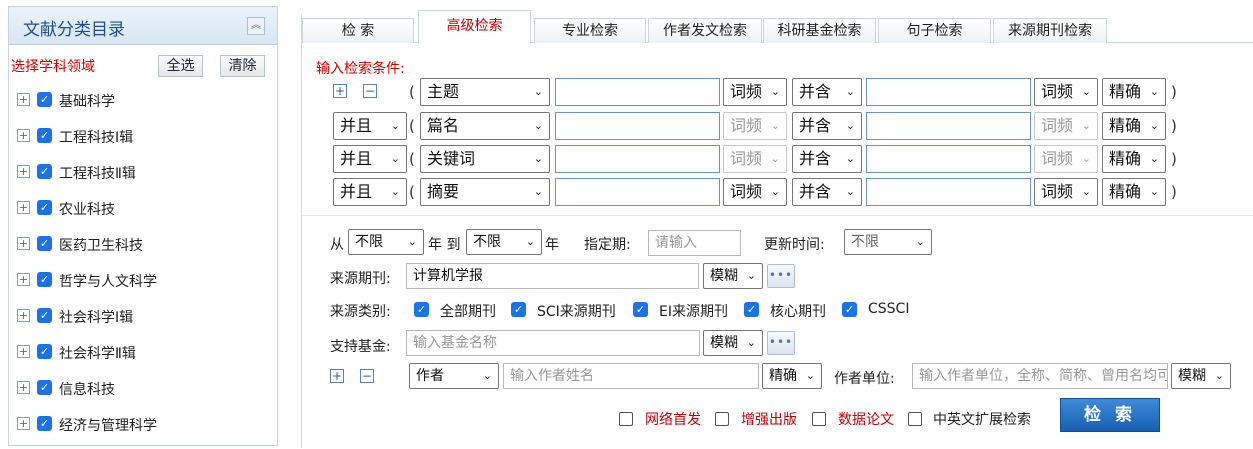 This screenshot has width=1253, height=449. I want to click on keyword-input-3b, so click(948, 159).